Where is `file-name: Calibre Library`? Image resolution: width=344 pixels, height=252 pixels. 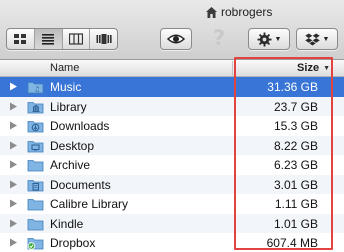
file-name: Calibre Library is located at coordinates (89, 204).